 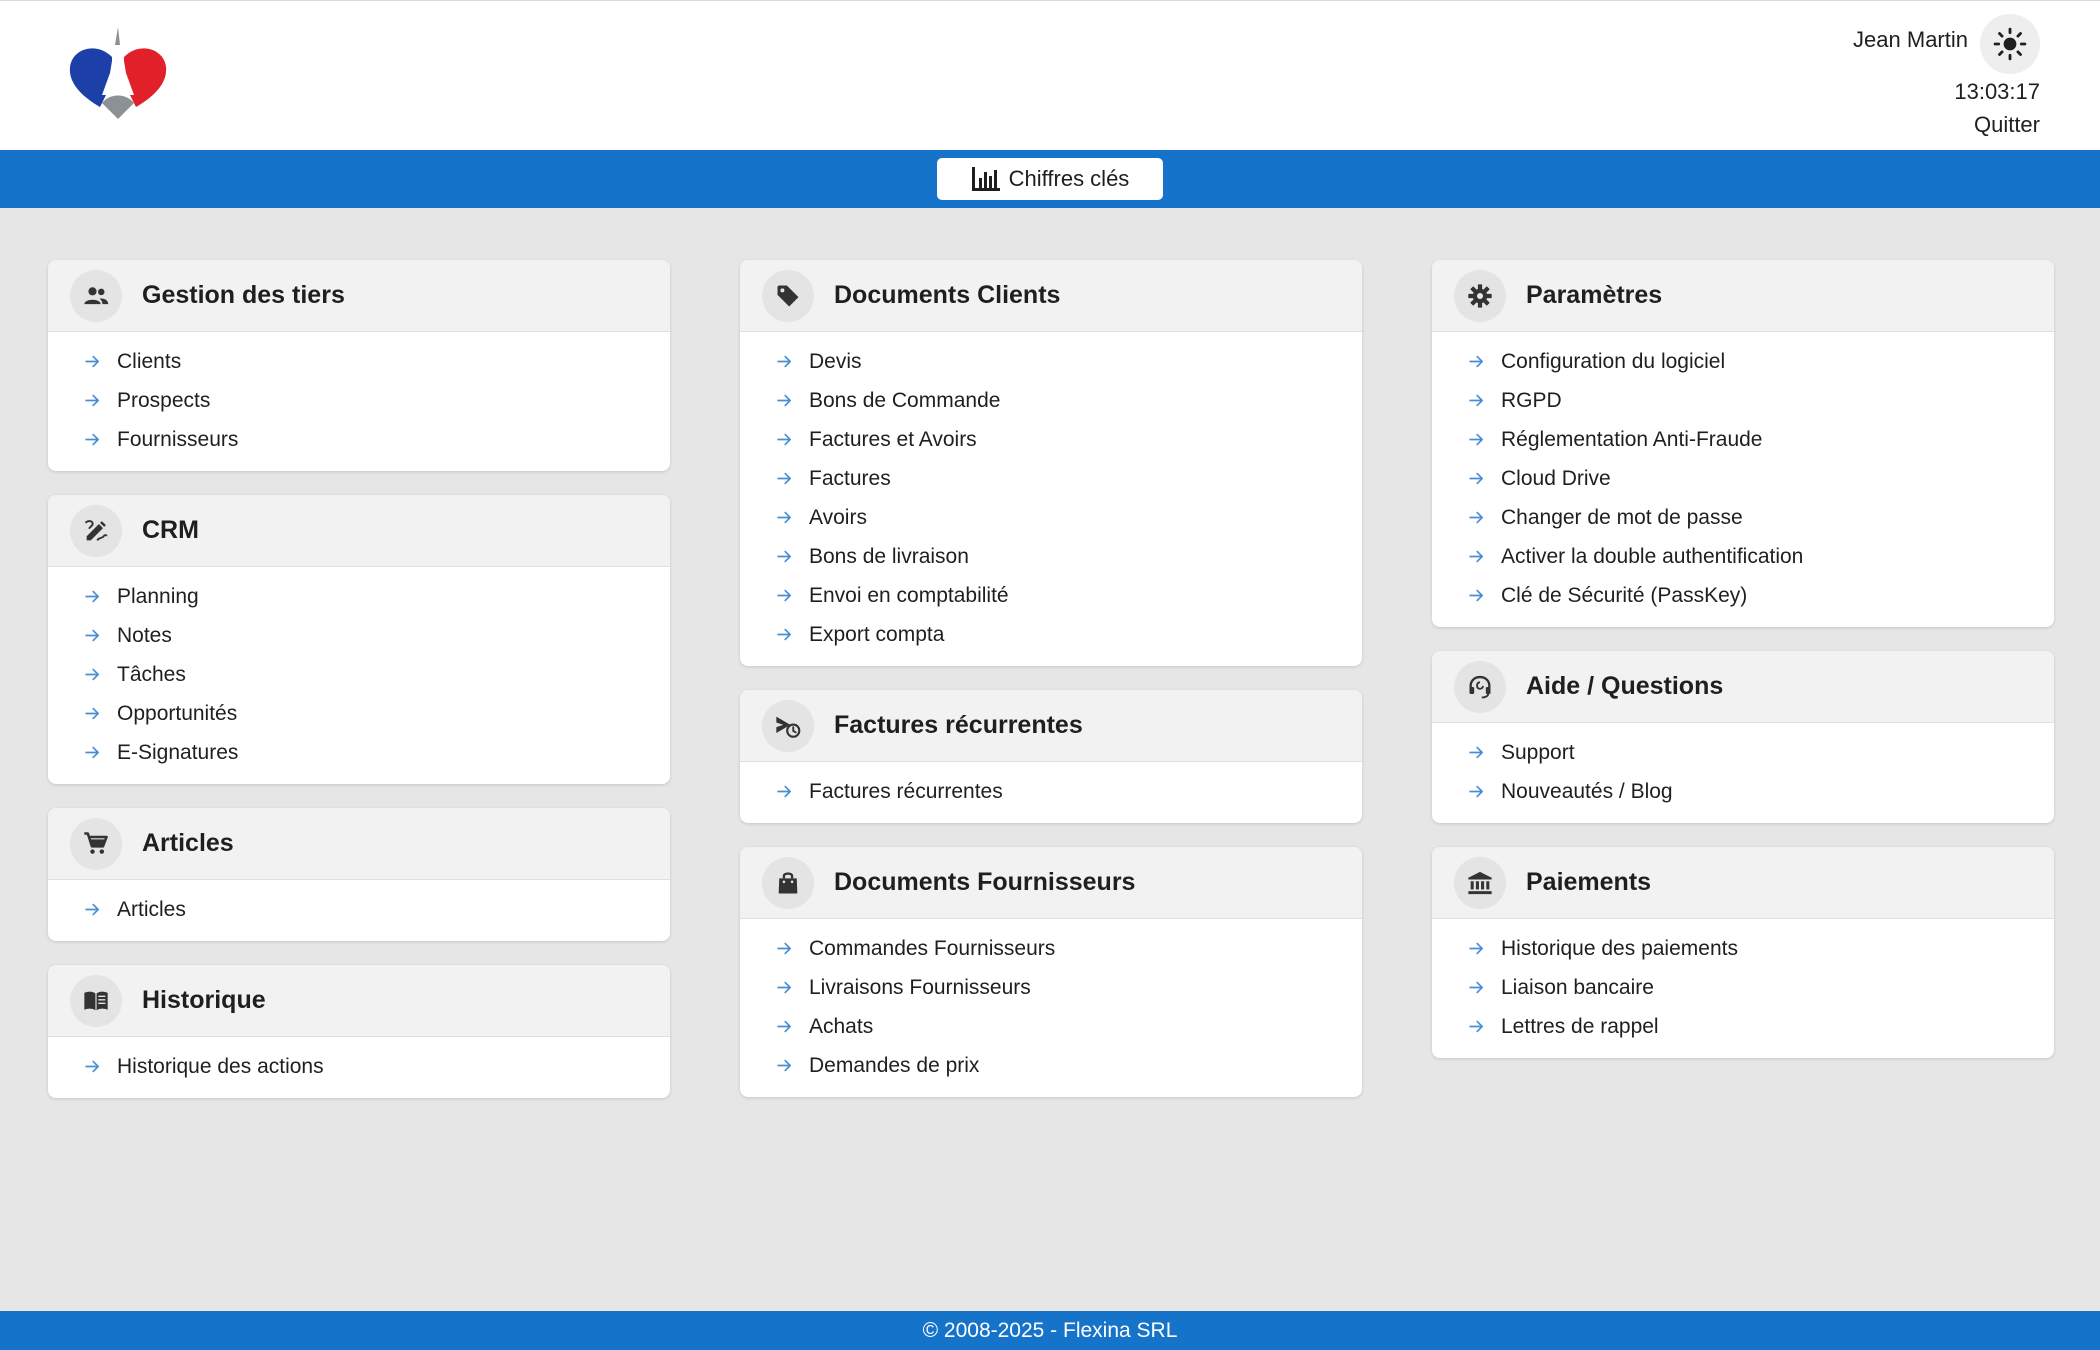 I want to click on recurring-icon, so click(x=788, y=725).